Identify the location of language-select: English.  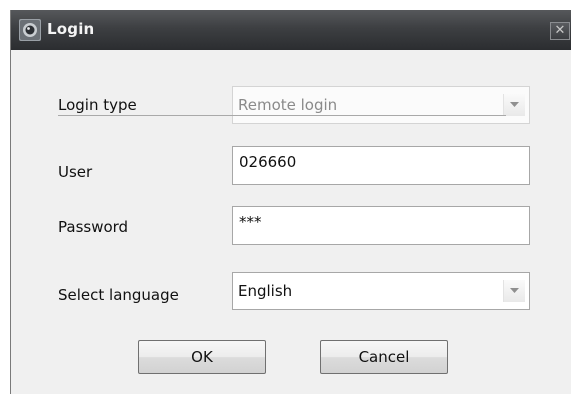
(381, 291).